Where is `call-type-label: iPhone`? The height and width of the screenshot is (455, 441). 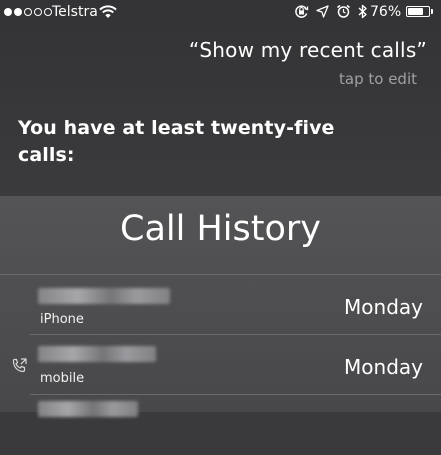
call-type-label: iPhone is located at coordinates (62, 319).